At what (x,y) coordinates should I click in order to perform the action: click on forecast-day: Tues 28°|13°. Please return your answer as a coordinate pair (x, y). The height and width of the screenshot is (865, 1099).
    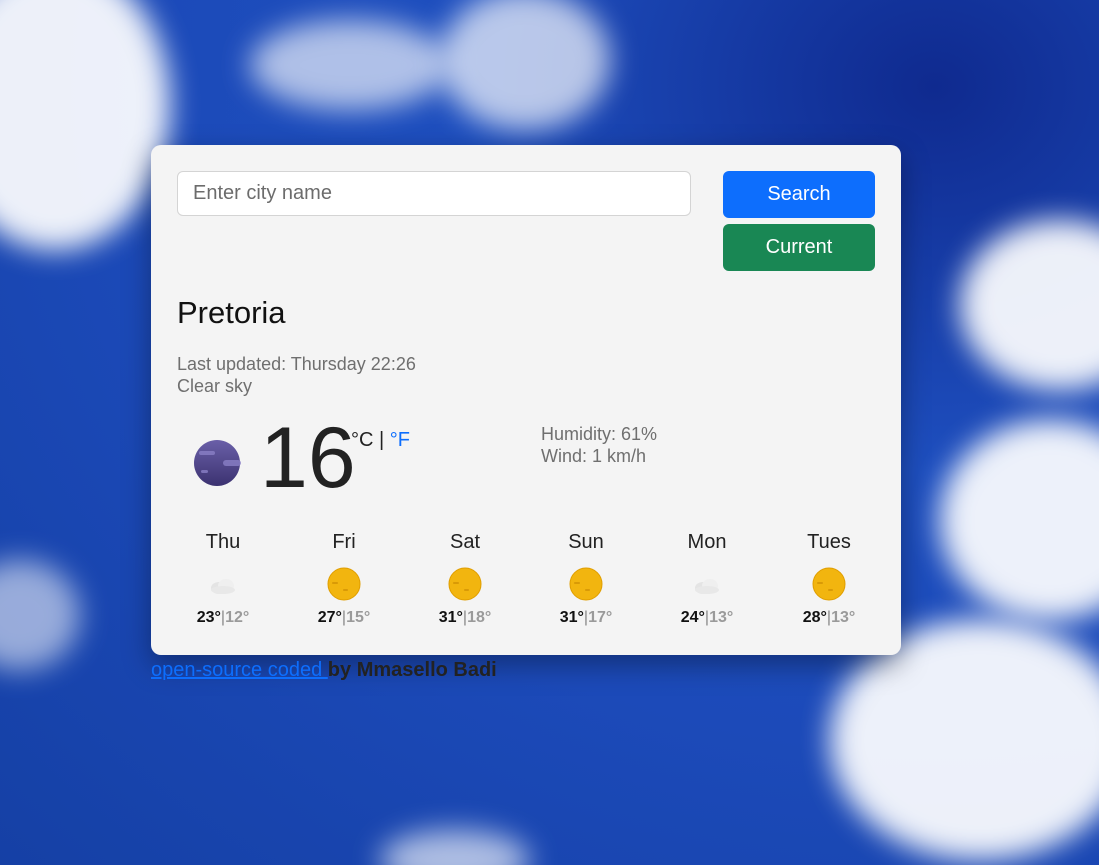
    Looking at the image, I should click on (829, 579).